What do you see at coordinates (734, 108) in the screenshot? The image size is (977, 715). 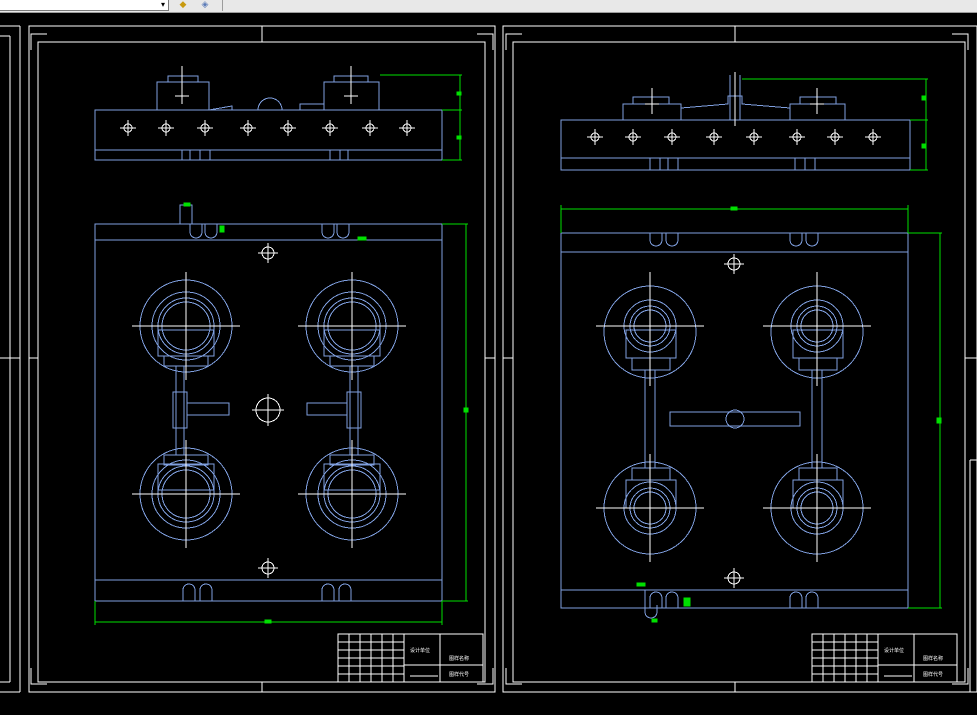 I see `sheet-2-side-view-holes` at bounding box center [734, 108].